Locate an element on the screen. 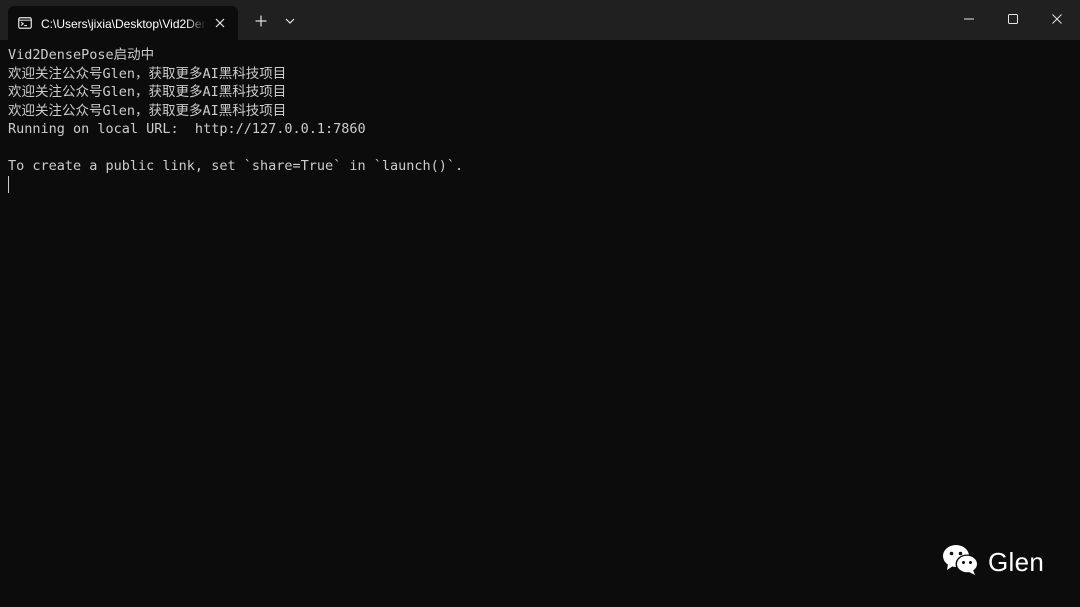  watermark: Glen is located at coordinates (993, 562).